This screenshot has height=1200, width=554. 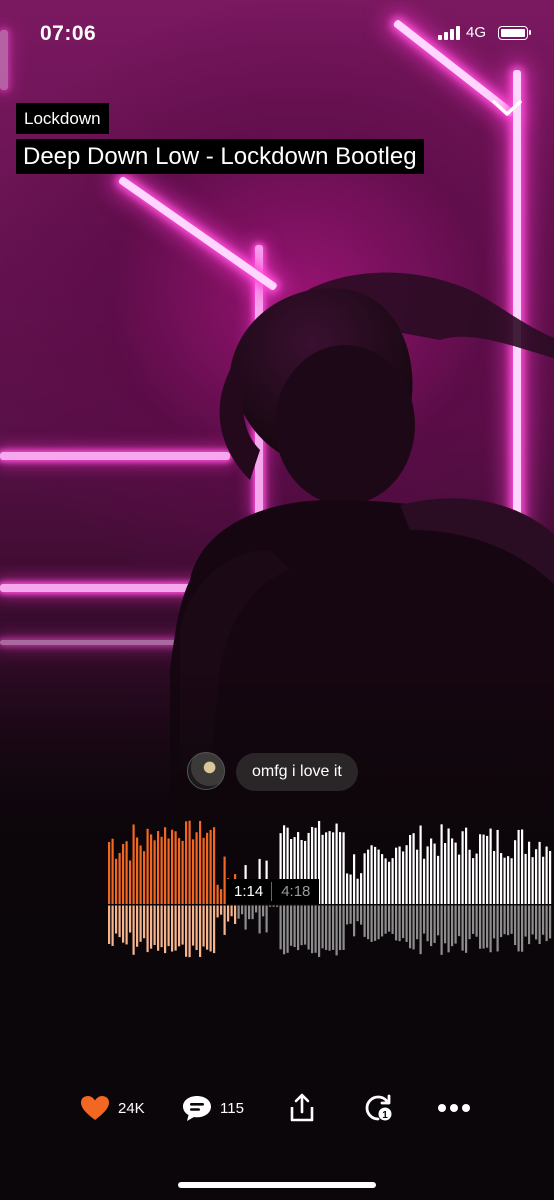 I want to click on home-indicator, so click(x=277, y=1185).